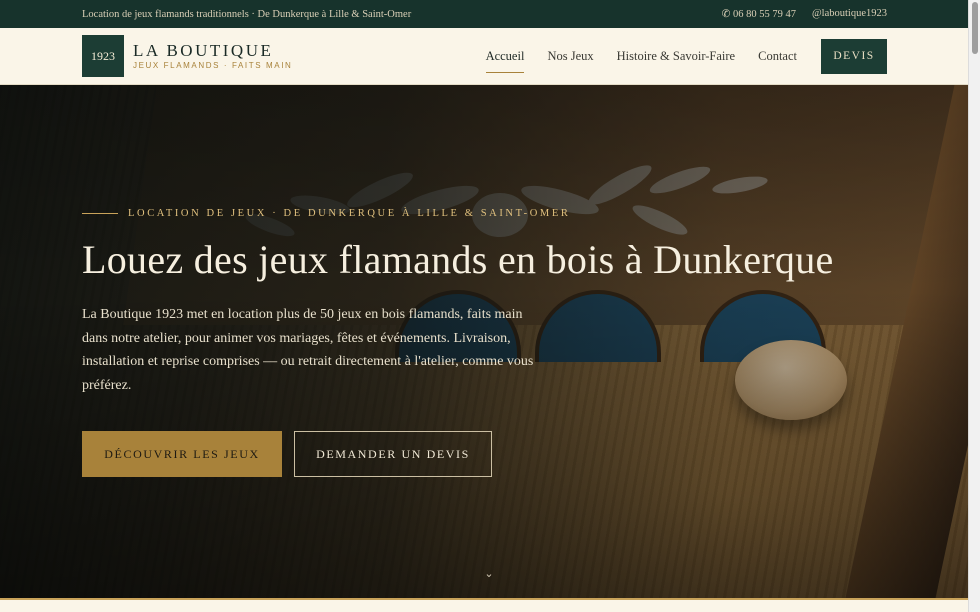 Image resolution: width=980 pixels, height=612 pixels. What do you see at coordinates (759, 14) in the screenshot?
I see `phone-link: ✆ 06 80 55 79 47` at bounding box center [759, 14].